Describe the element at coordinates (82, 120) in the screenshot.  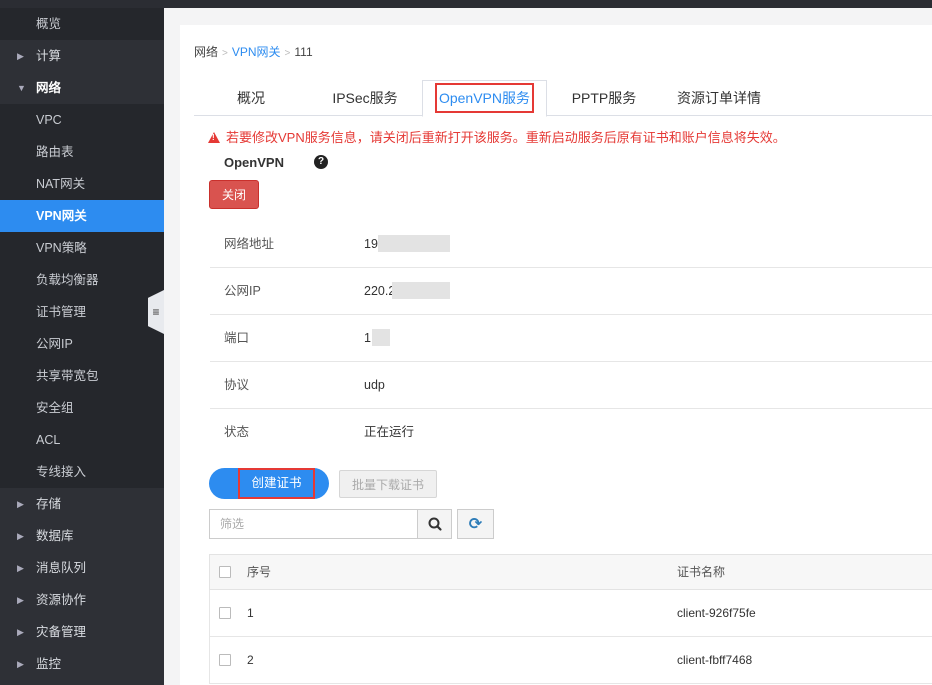
I see `sidebar-item-vpc: VPC` at that location.